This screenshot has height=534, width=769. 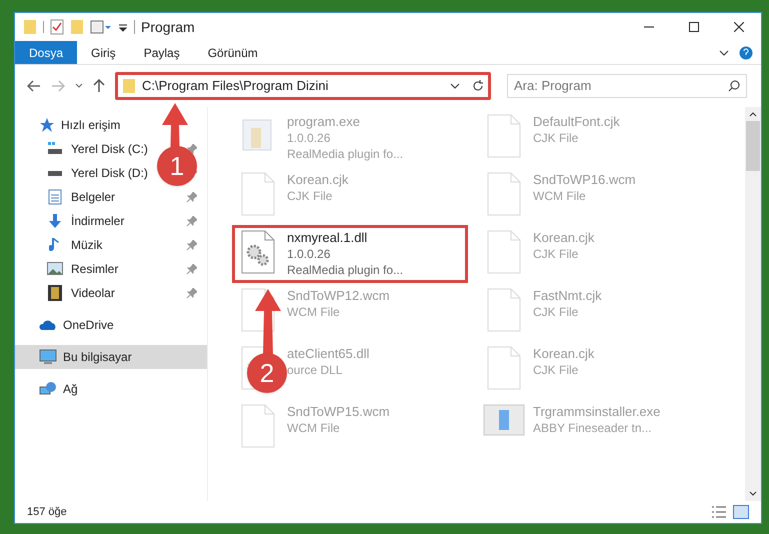 What do you see at coordinates (55, 293) in the screenshot?
I see `film-icon` at bounding box center [55, 293].